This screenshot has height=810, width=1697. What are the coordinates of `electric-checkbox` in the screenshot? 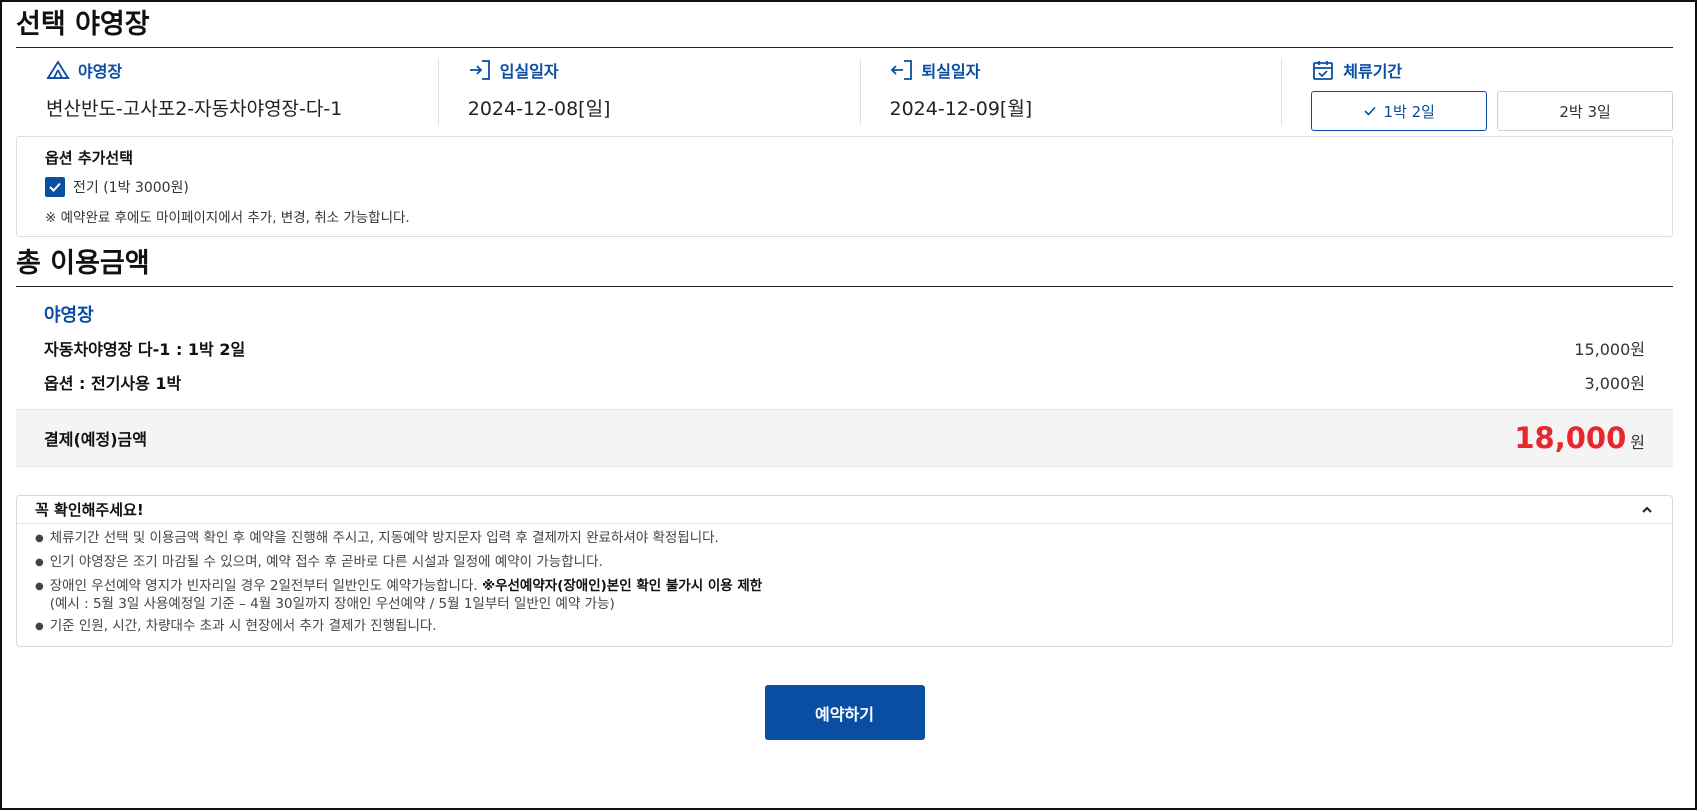 It's located at (55, 187).